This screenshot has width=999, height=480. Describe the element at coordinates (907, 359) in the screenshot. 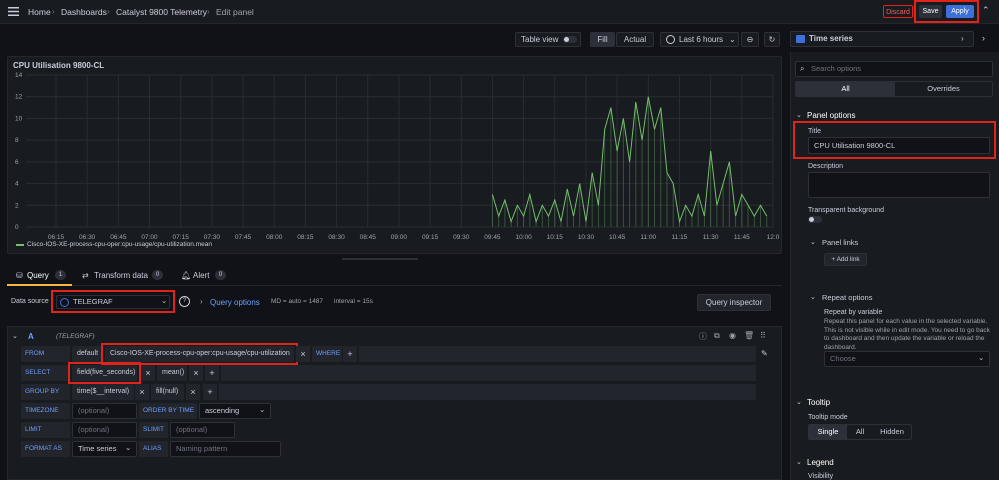

I see `repeat-variable-select: Choose ⌄` at that location.